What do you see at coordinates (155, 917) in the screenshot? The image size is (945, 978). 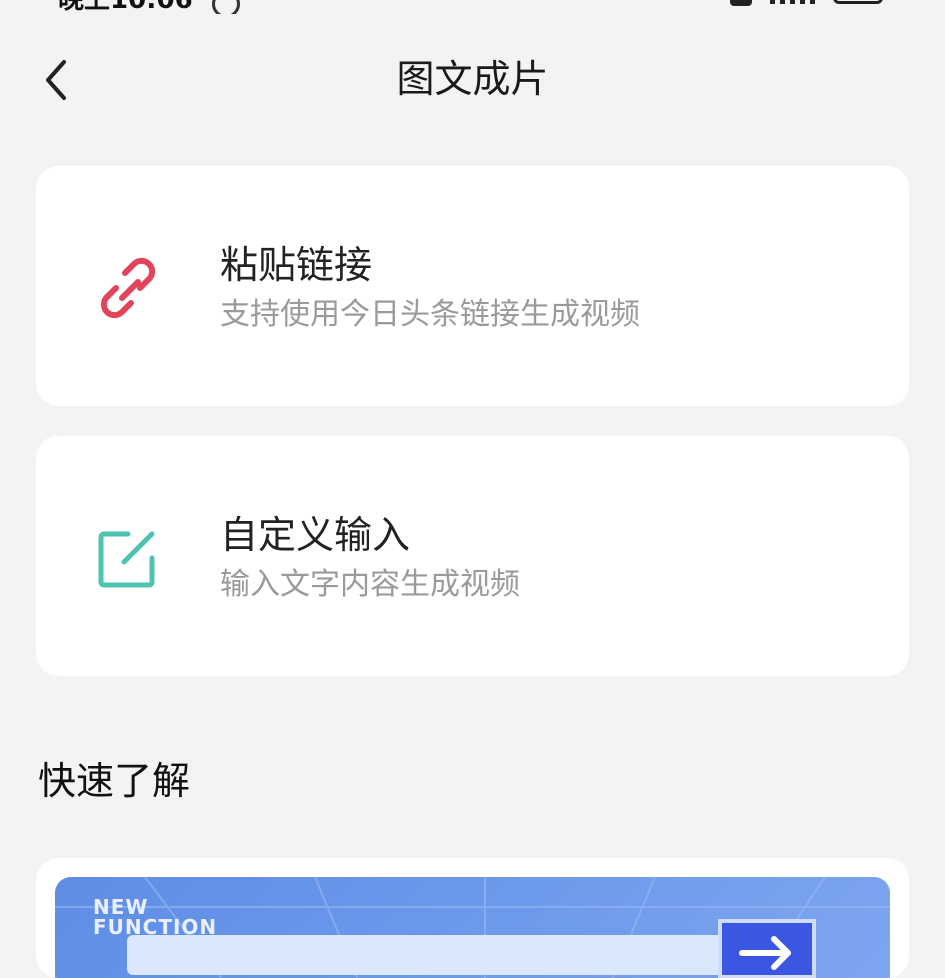 I see `promo-label: NEW FUNCTION` at bounding box center [155, 917].